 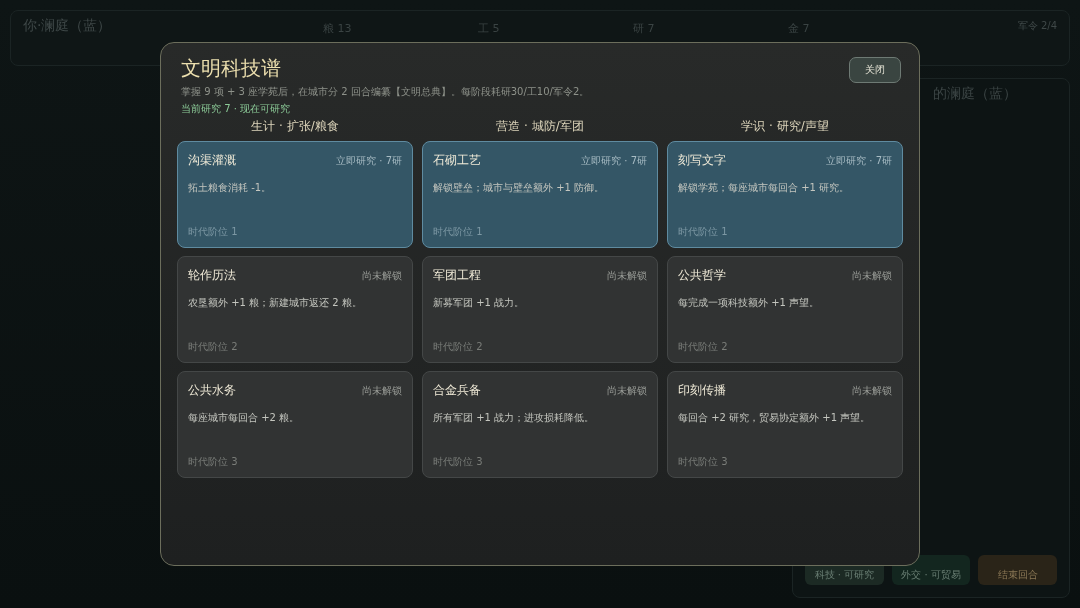 What do you see at coordinates (702, 160) in the screenshot?
I see `tech-name: 刻写文字` at bounding box center [702, 160].